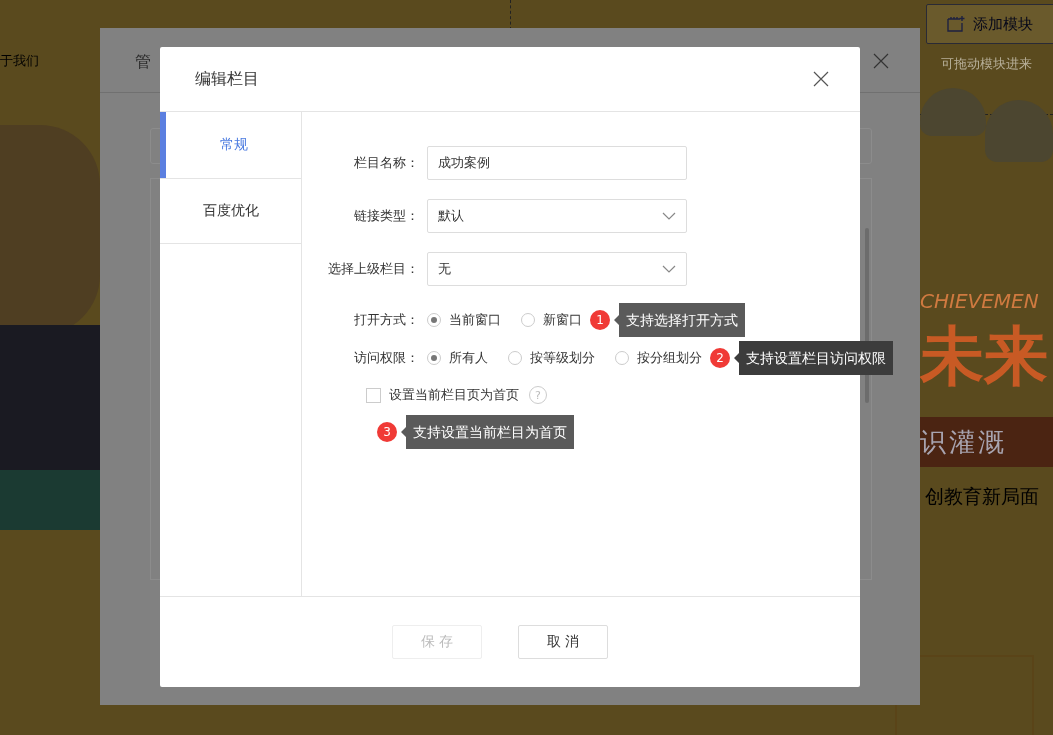  I want to click on field-label: 链接类型：, so click(386, 216).